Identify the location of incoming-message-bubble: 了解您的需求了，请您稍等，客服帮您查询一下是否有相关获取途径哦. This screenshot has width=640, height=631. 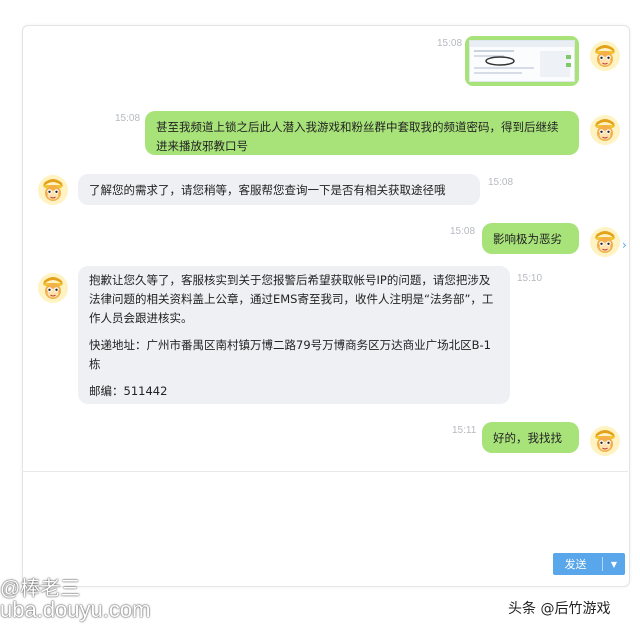
(279, 189).